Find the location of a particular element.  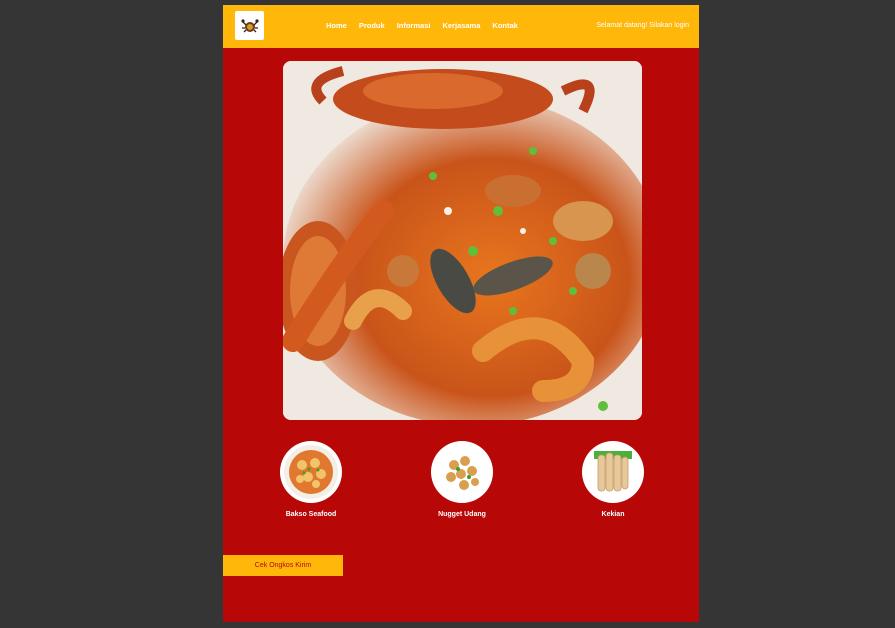

nav-kerjasama: Kerjasama is located at coordinates (461, 25).